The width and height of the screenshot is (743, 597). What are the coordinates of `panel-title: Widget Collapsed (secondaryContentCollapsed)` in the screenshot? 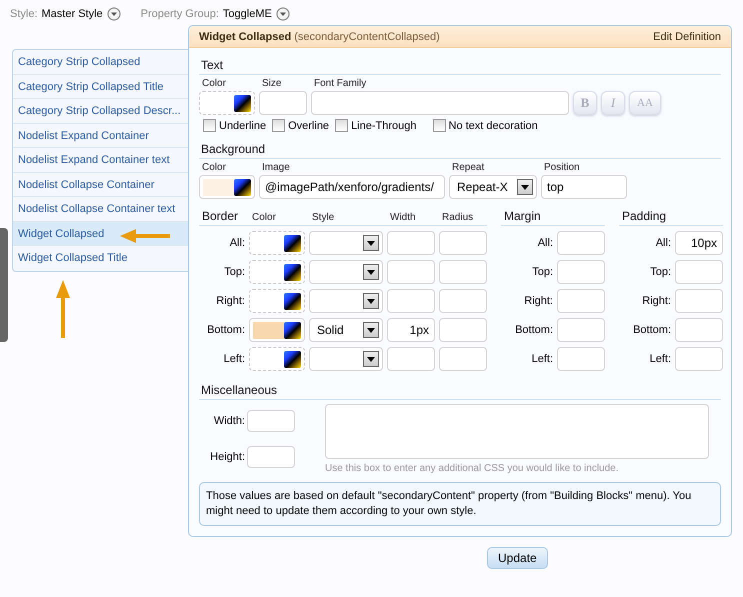 It's located at (319, 36).